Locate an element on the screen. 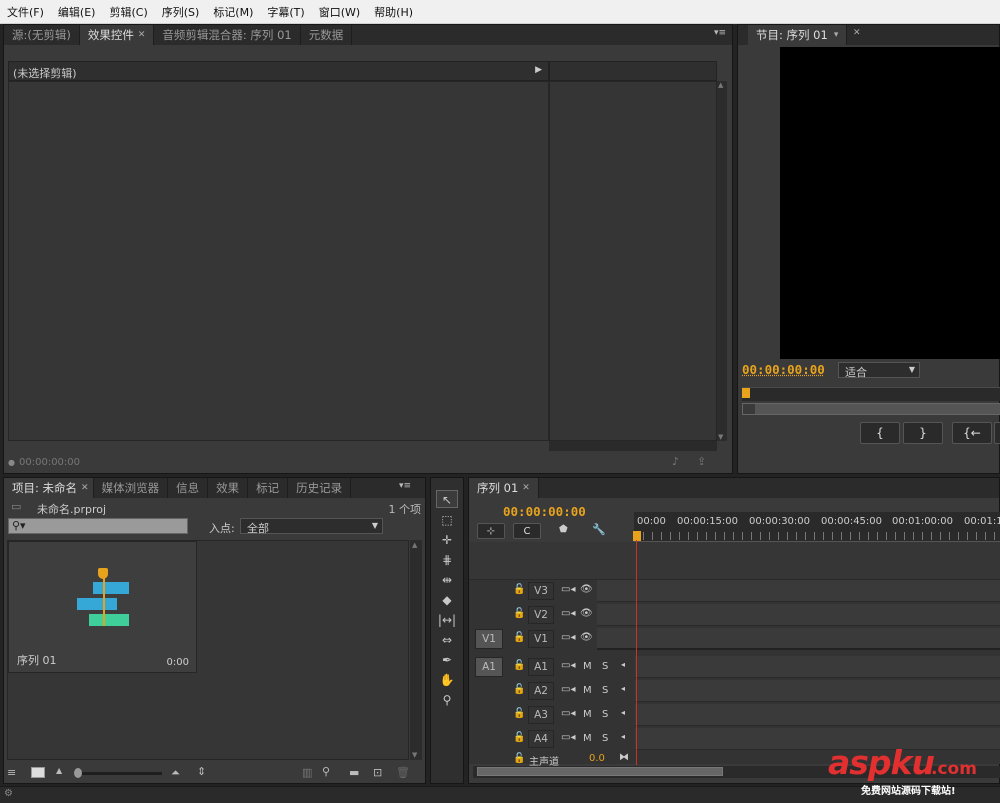 The width and height of the screenshot is (1000, 803). source-patch-v1: V1 is located at coordinates (489, 639).